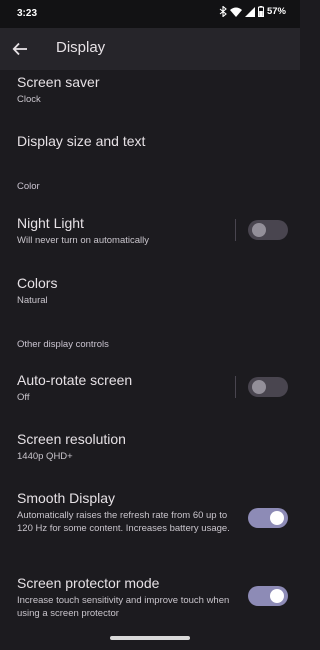 This screenshot has height=650, width=320. Describe the element at coordinates (75, 380) in the screenshot. I see `auto-rotate-title: Auto-rotate screen` at that location.